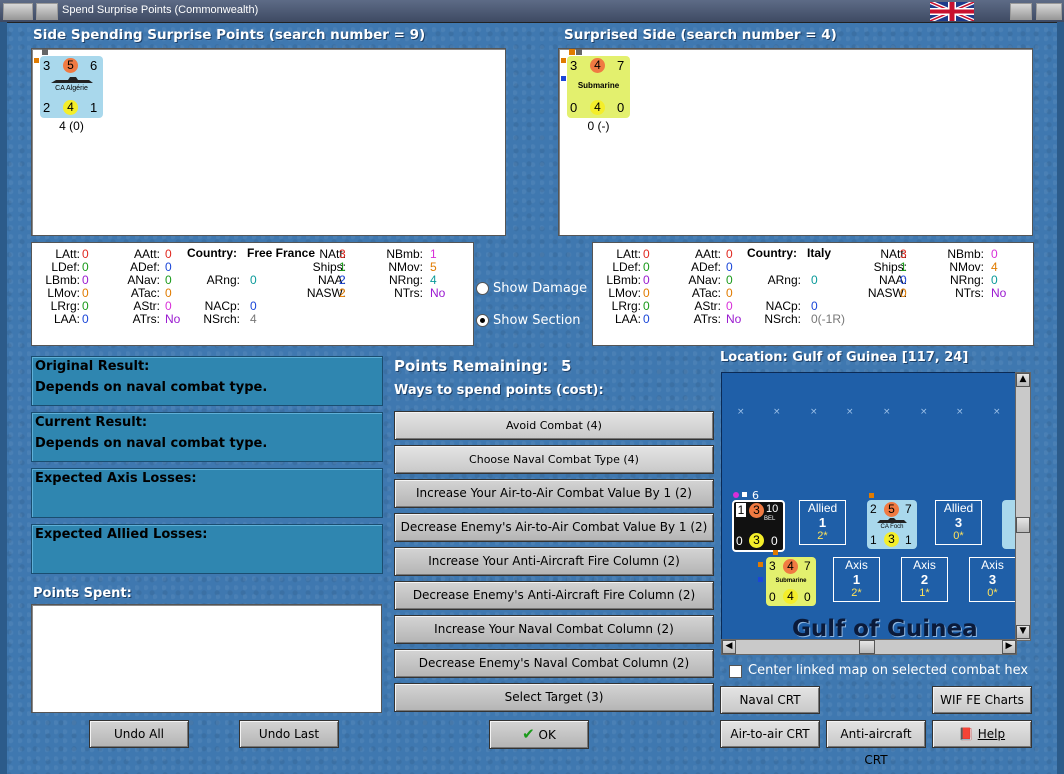 The image size is (1064, 774). What do you see at coordinates (94, 107) in the screenshot?
I see `unit-value: 1` at bounding box center [94, 107].